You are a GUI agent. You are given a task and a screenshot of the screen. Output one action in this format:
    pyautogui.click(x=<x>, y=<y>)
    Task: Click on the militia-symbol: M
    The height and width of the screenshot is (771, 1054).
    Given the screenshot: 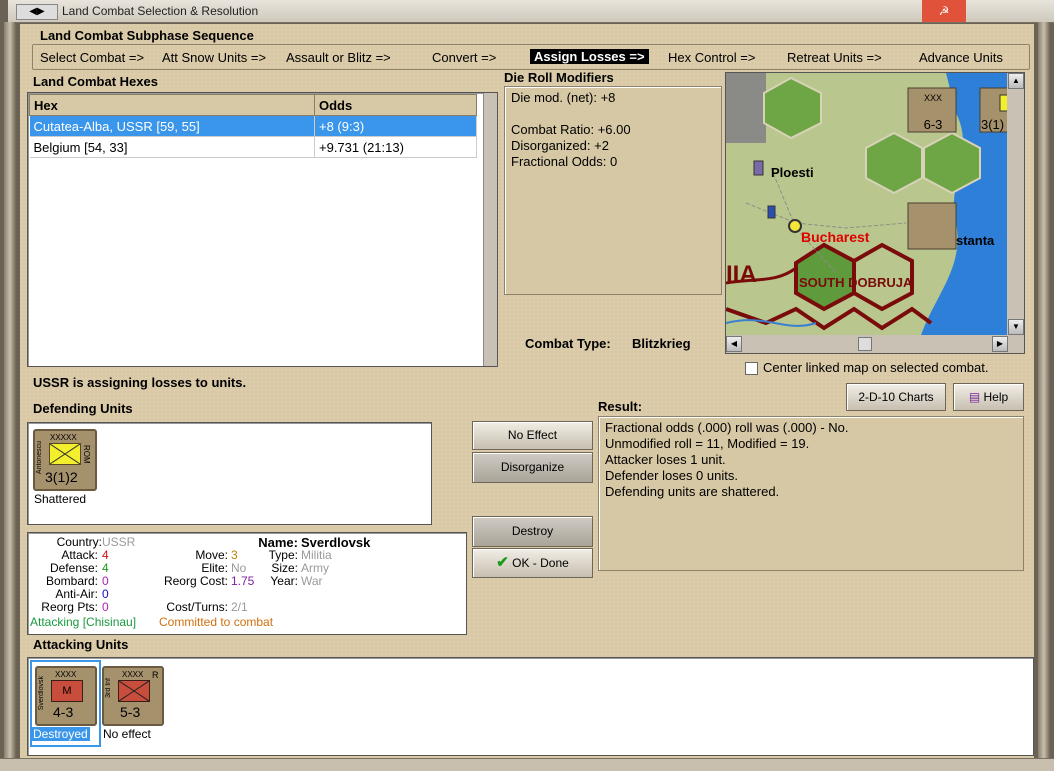 What is the action you would take?
    pyautogui.click(x=67, y=691)
    